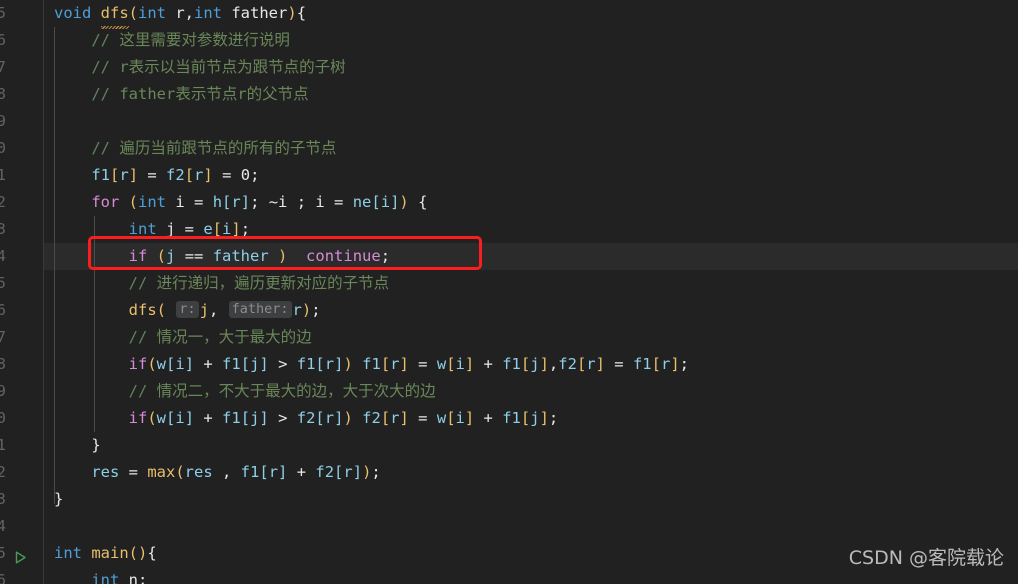 The height and width of the screenshot is (584, 1018). What do you see at coordinates (3, 67) in the screenshot?
I see `line-number: 187` at bounding box center [3, 67].